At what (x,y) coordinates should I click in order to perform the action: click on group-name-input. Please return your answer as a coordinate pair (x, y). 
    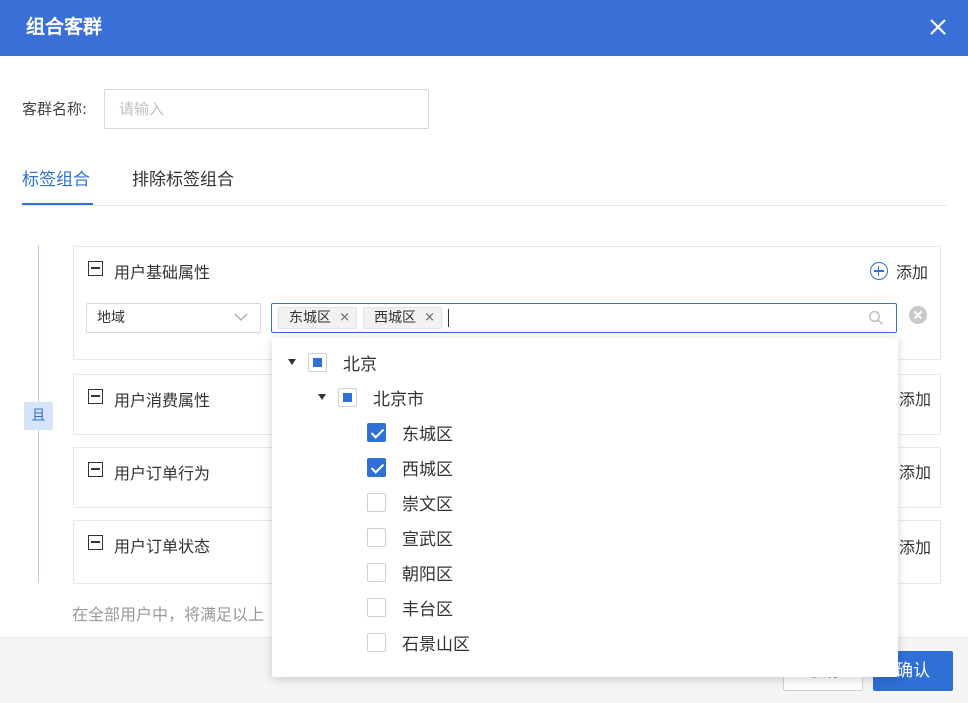
    Looking at the image, I should click on (266, 109).